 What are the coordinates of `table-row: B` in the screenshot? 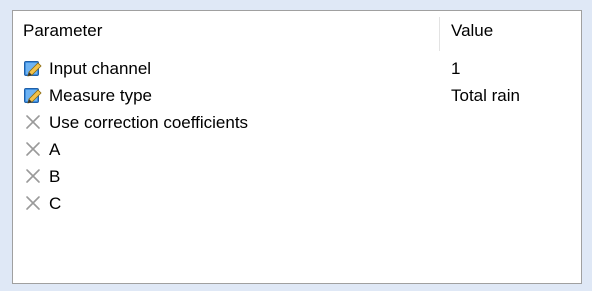 It's located at (297, 176).